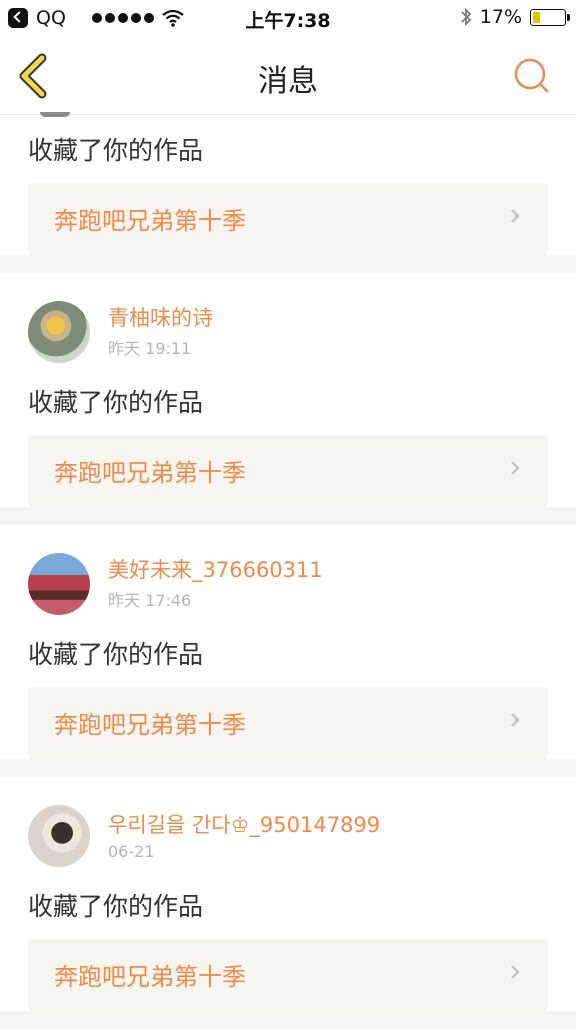 The width and height of the screenshot is (576, 1029). What do you see at coordinates (150, 600) in the screenshot?
I see `timestamp: 昨天 17:46` at bounding box center [150, 600].